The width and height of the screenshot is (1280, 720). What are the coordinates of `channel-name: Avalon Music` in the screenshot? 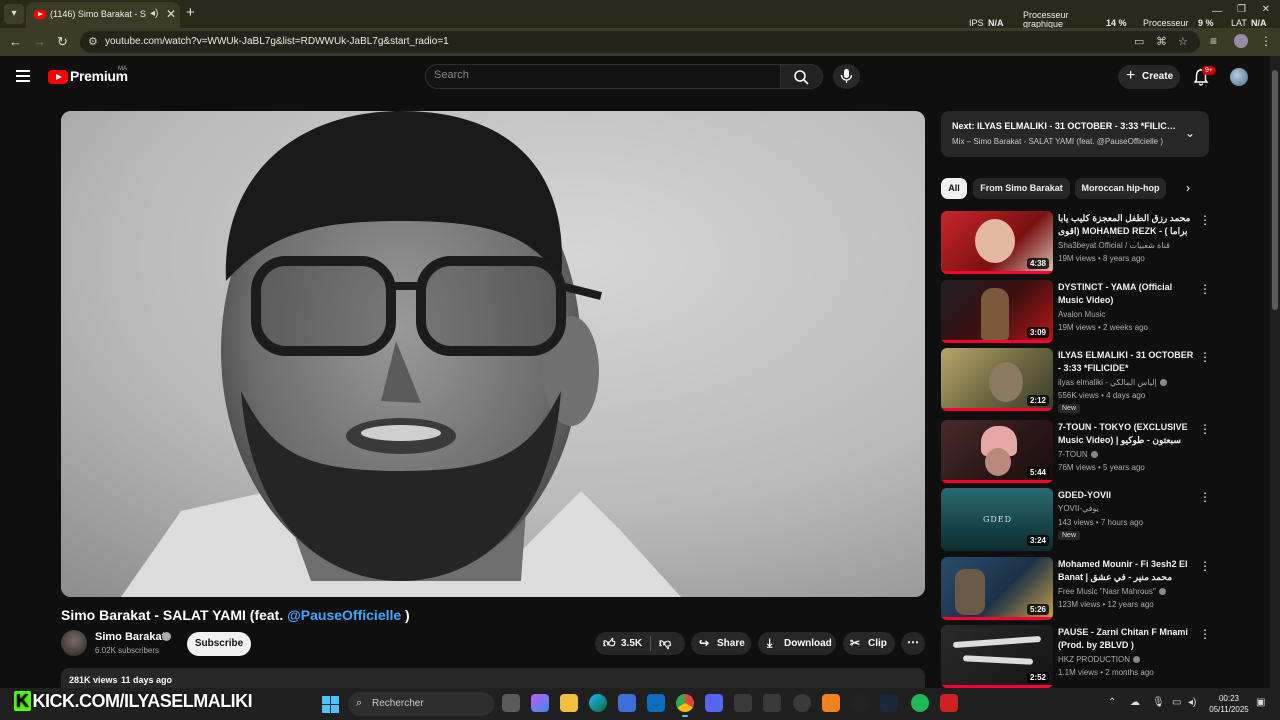 It's located at (1081, 314).